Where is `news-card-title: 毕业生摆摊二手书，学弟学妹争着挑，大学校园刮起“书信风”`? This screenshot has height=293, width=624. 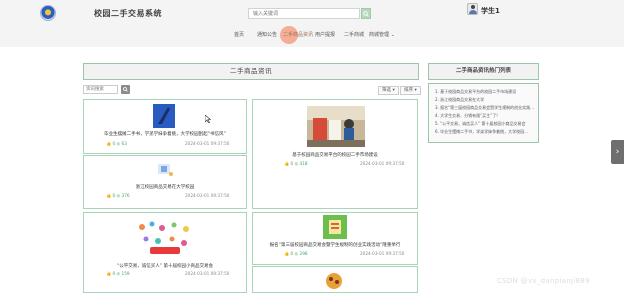
news-card-title: 毕业生摆摊二手书，学弟学妹争着挑，大学校园刮起“书信风” is located at coordinates (165, 134).